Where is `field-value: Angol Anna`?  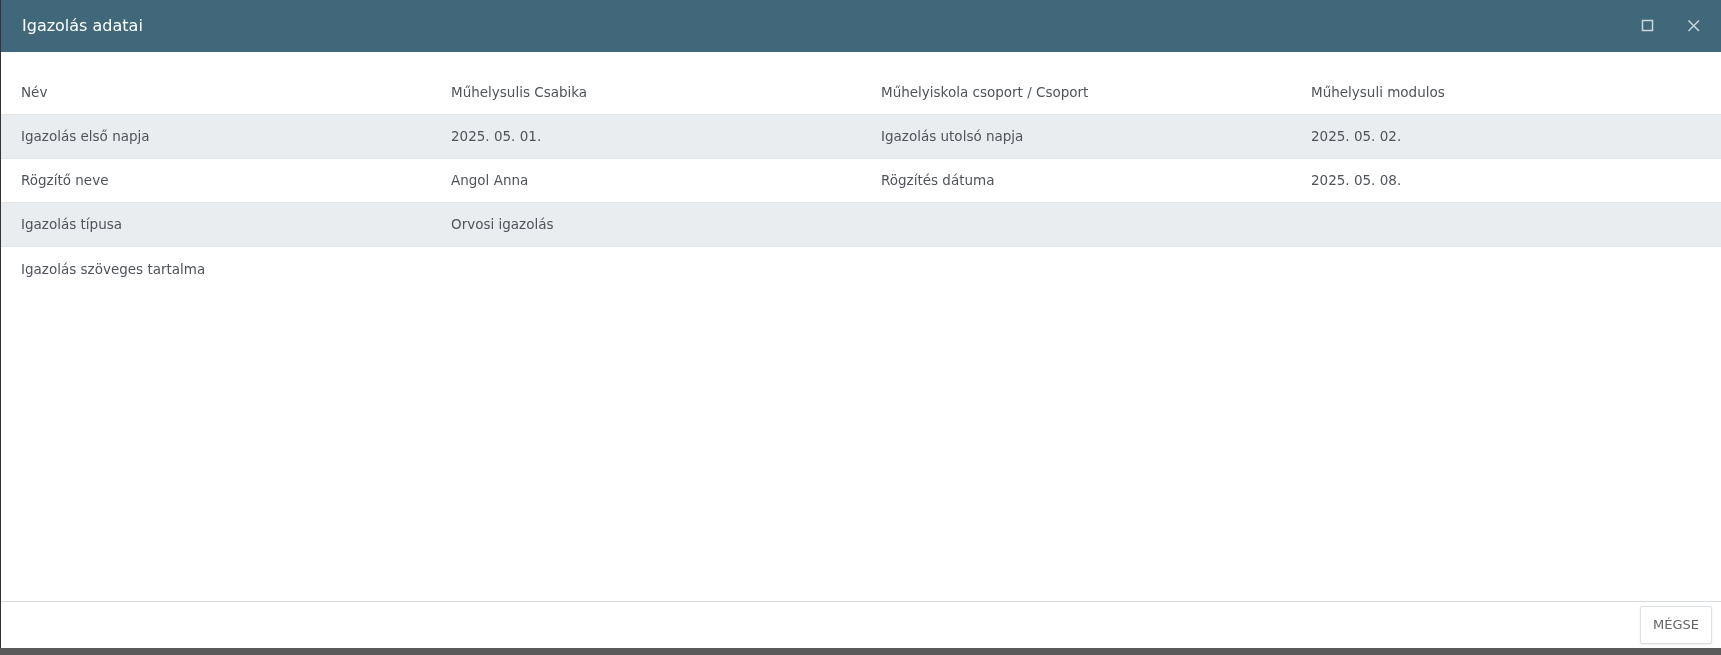
field-value: Angol Anna is located at coordinates (489, 181).